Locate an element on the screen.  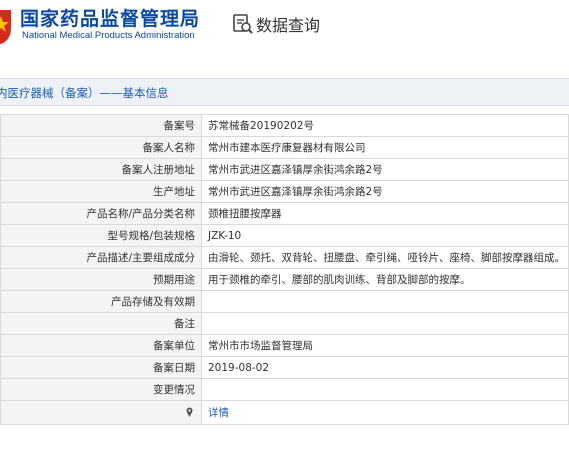
field-value: 常州市建本医疗康复器材有限公司 is located at coordinates (385, 147).